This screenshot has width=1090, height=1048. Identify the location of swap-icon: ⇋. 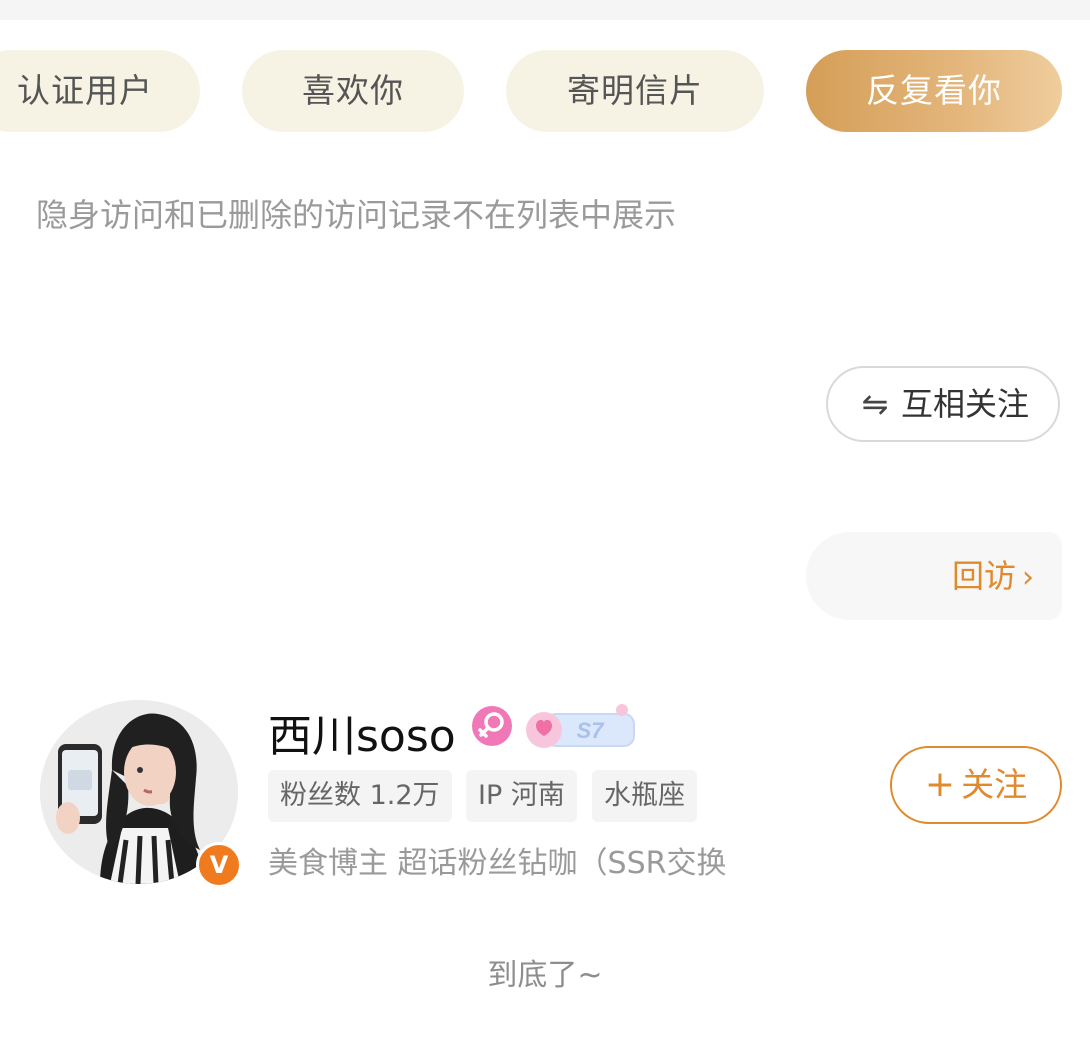
(875, 404).